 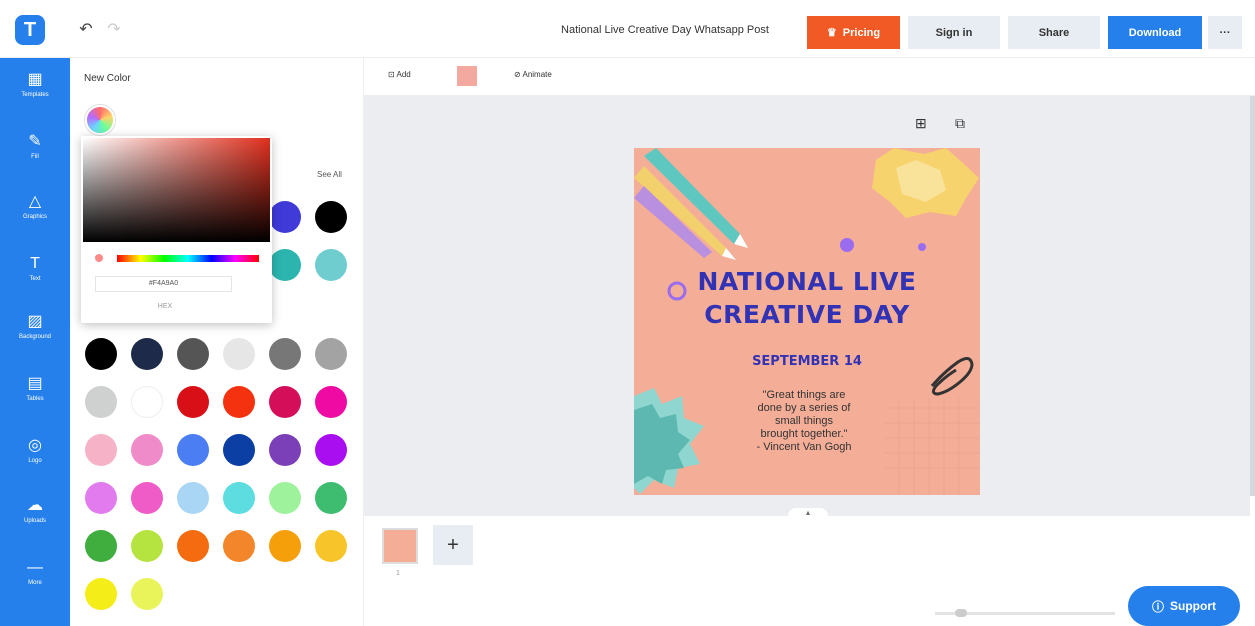 I want to click on nav-label: Uploads, so click(x=34, y=521).